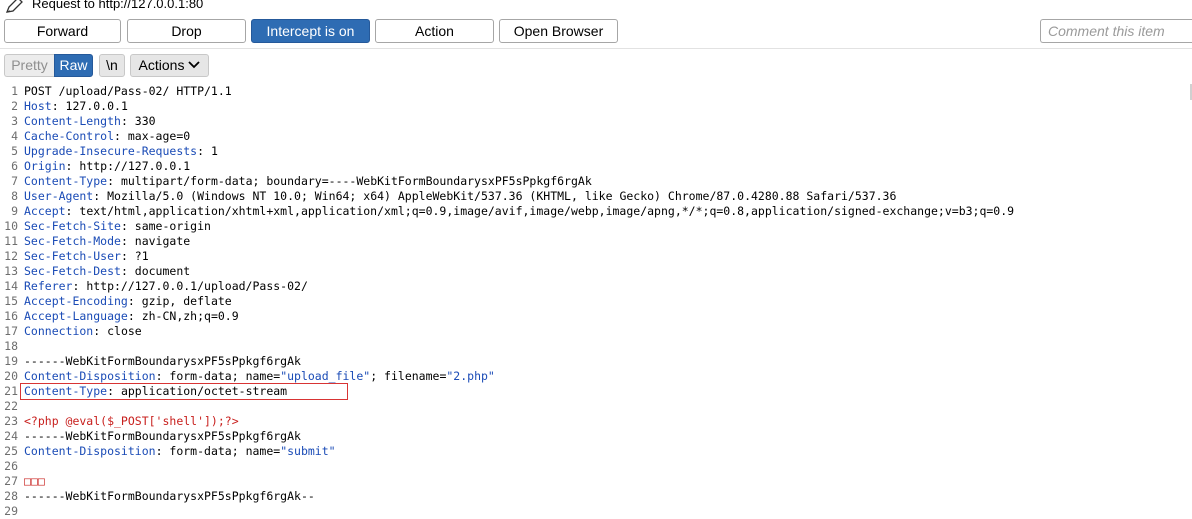  I want to click on line-text: Origin: http://127.0.0.1, so click(107, 166).